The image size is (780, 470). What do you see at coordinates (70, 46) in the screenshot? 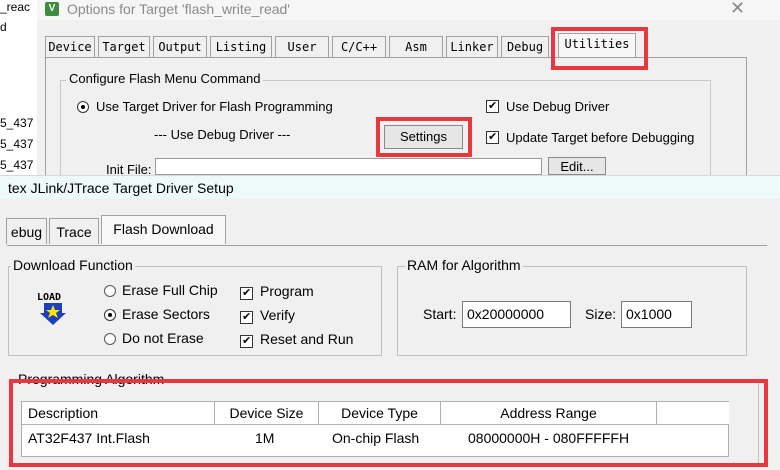
I see `tab-device: Device` at bounding box center [70, 46].